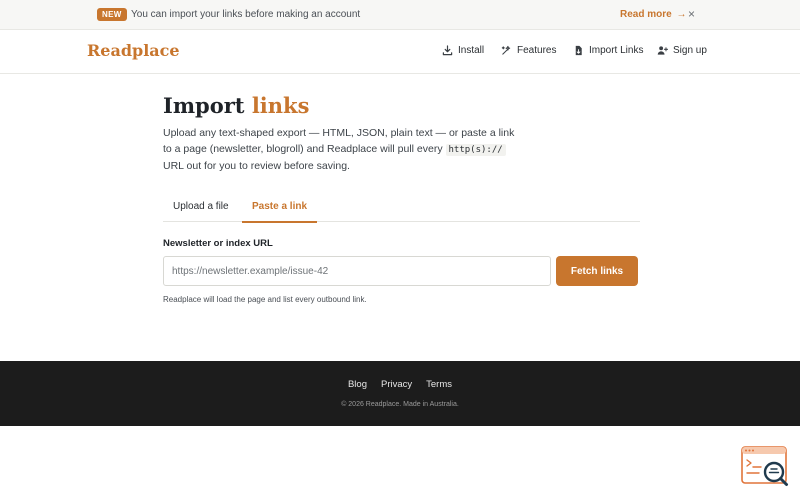 The height and width of the screenshot is (500, 800). I want to click on arrow-right-icon: →, so click(681, 14).